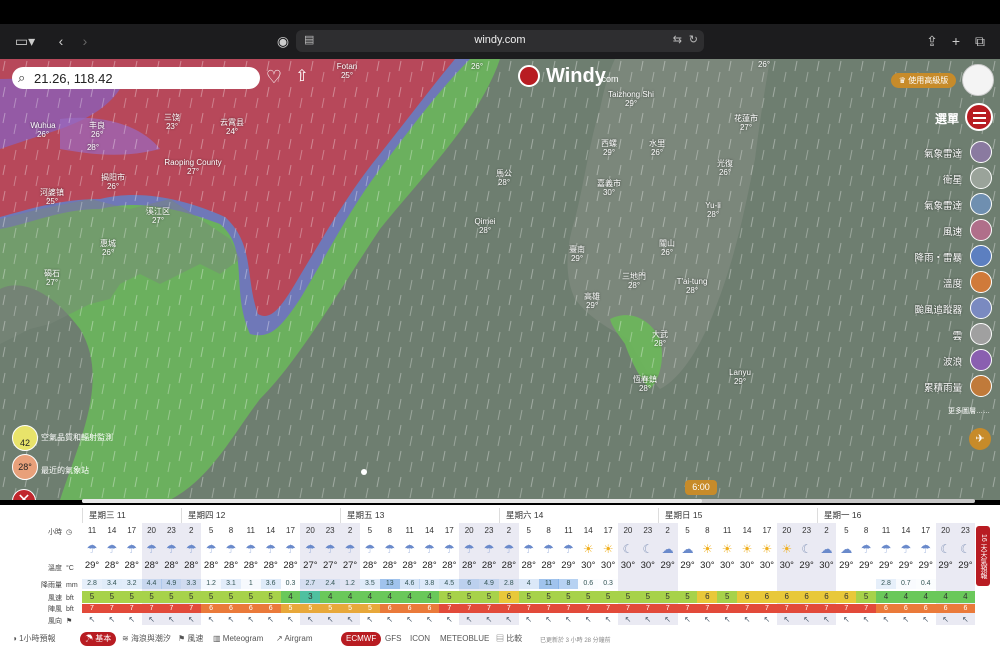 Image resolution: width=1000 pixels, height=649 pixels. I want to click on aqi-label: 空氣品質和輻射監測, so click(77, 437).